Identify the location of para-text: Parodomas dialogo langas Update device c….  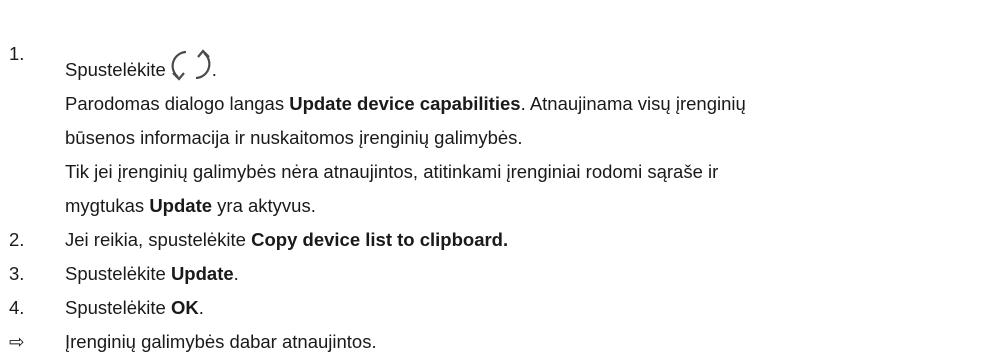
(405, 104).